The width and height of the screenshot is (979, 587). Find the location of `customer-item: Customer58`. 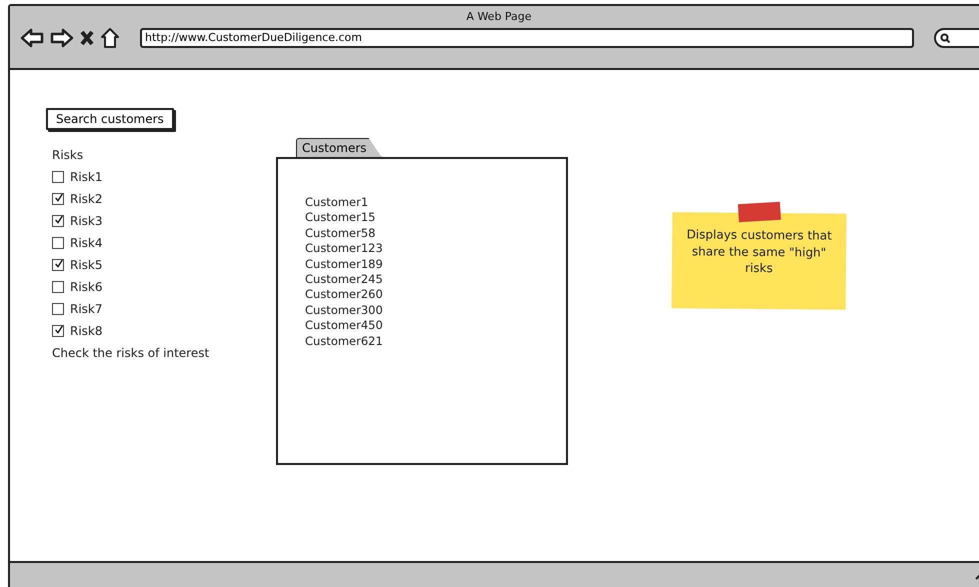

customer-item: Customer58 is located at coordinates (435, 234).